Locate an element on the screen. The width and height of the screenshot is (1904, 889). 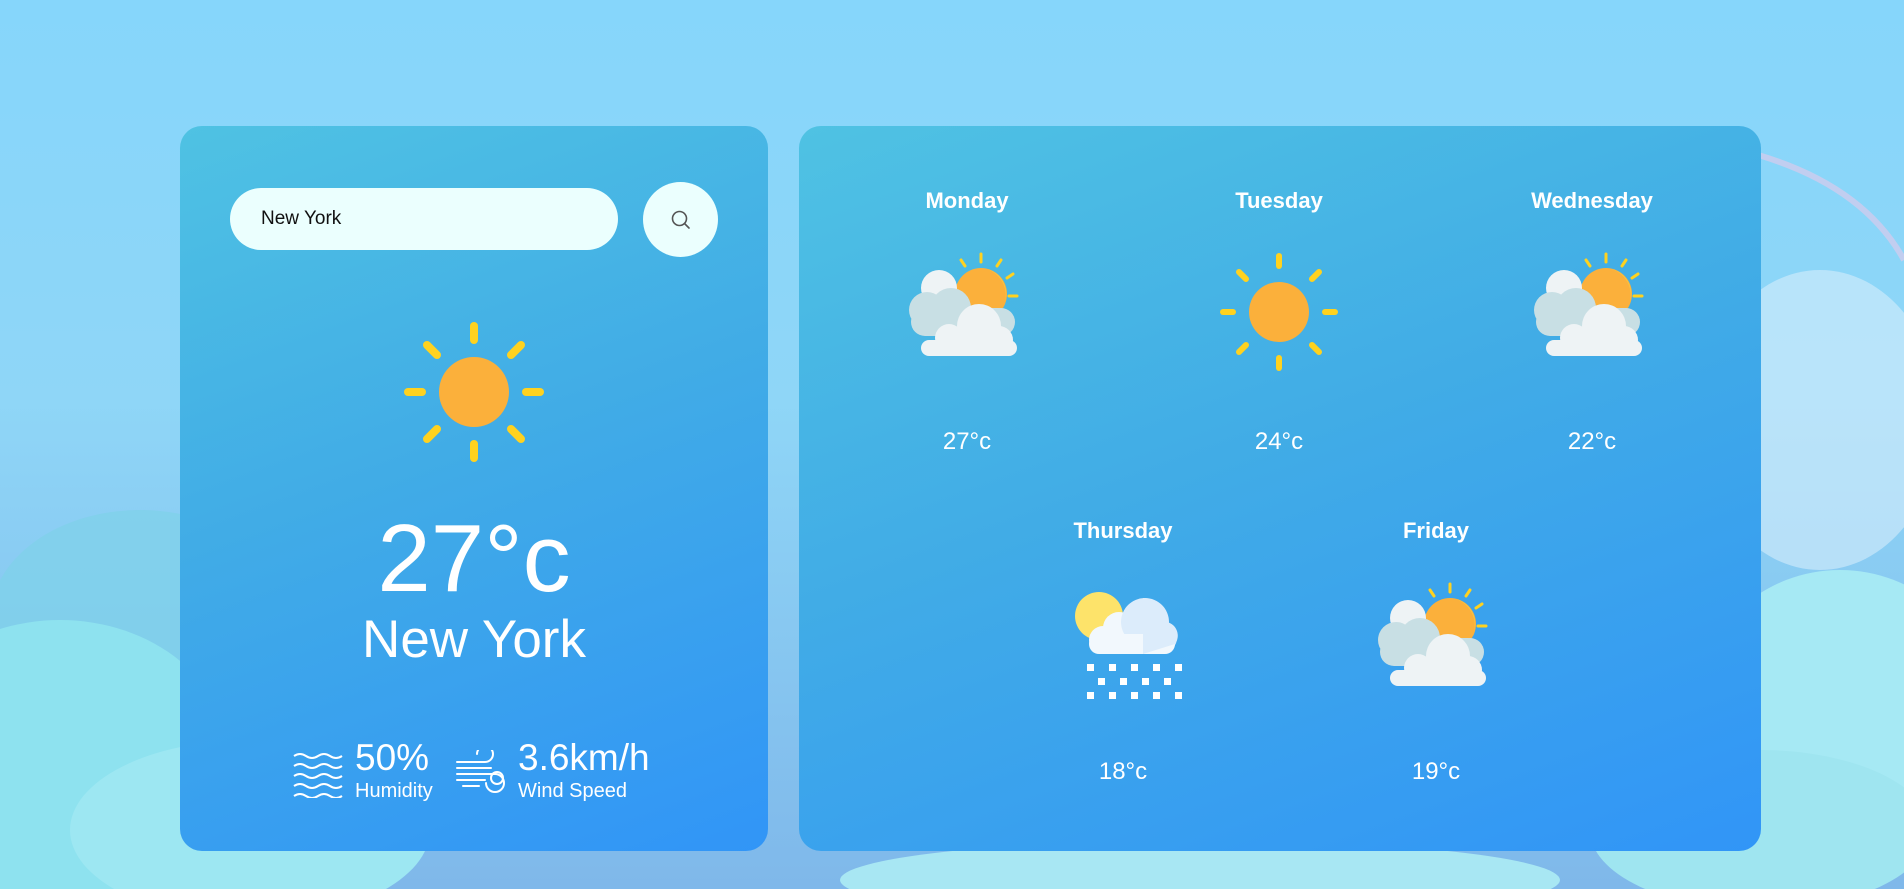
forecast-temp: 18°c is located at coordinates (1123, 771).